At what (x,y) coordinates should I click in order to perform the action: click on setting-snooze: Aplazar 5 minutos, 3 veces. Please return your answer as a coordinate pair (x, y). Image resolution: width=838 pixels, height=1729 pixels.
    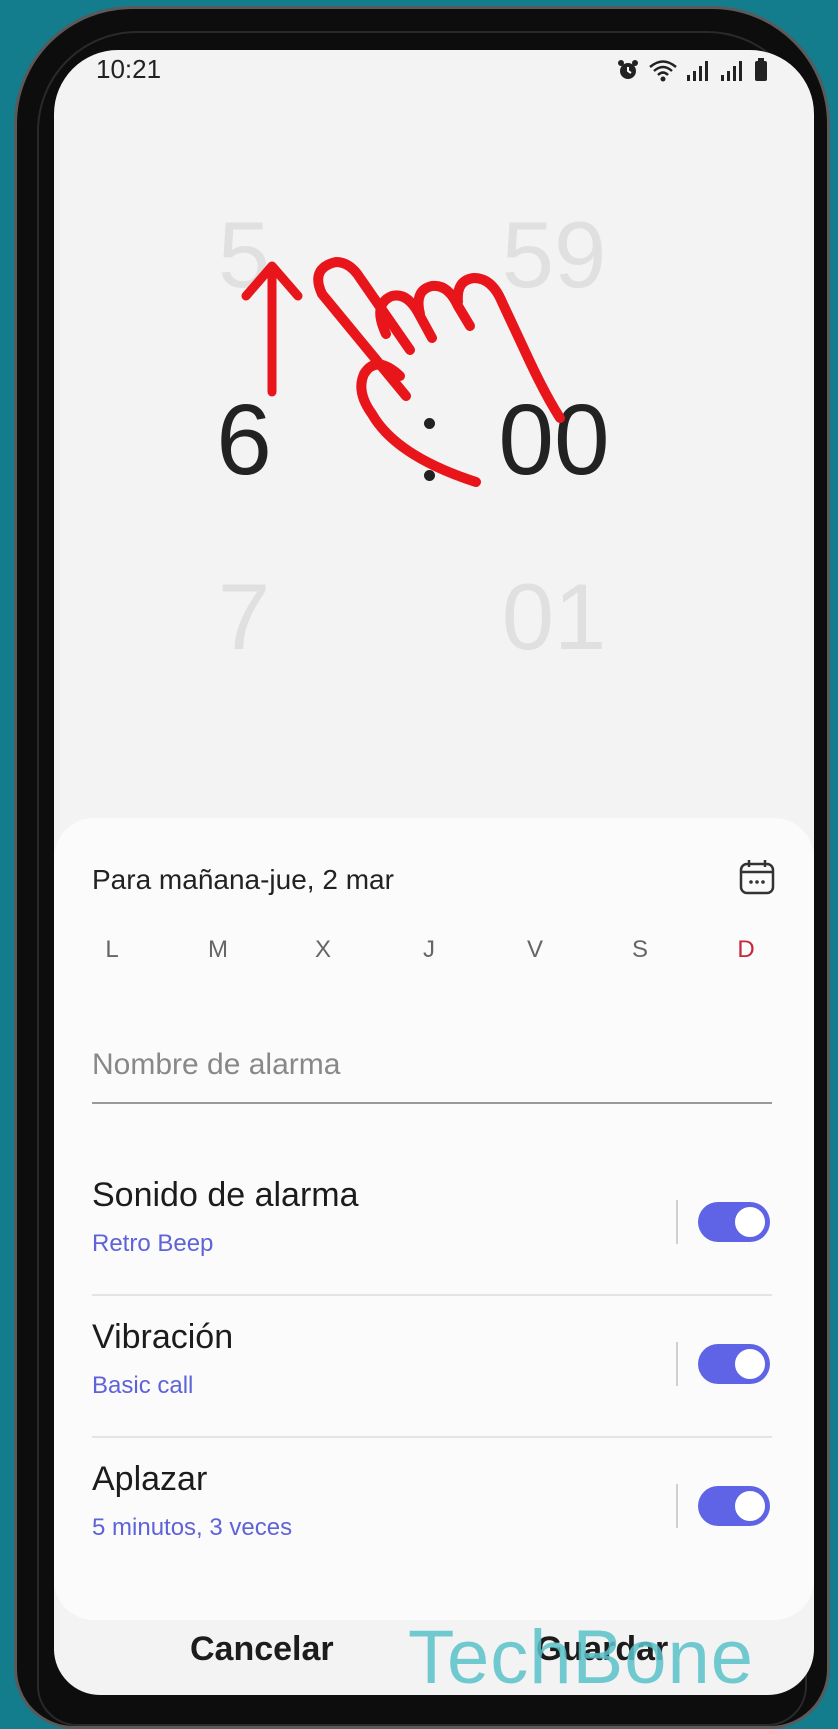
    Looking at the image, I should click on (432, 1510).